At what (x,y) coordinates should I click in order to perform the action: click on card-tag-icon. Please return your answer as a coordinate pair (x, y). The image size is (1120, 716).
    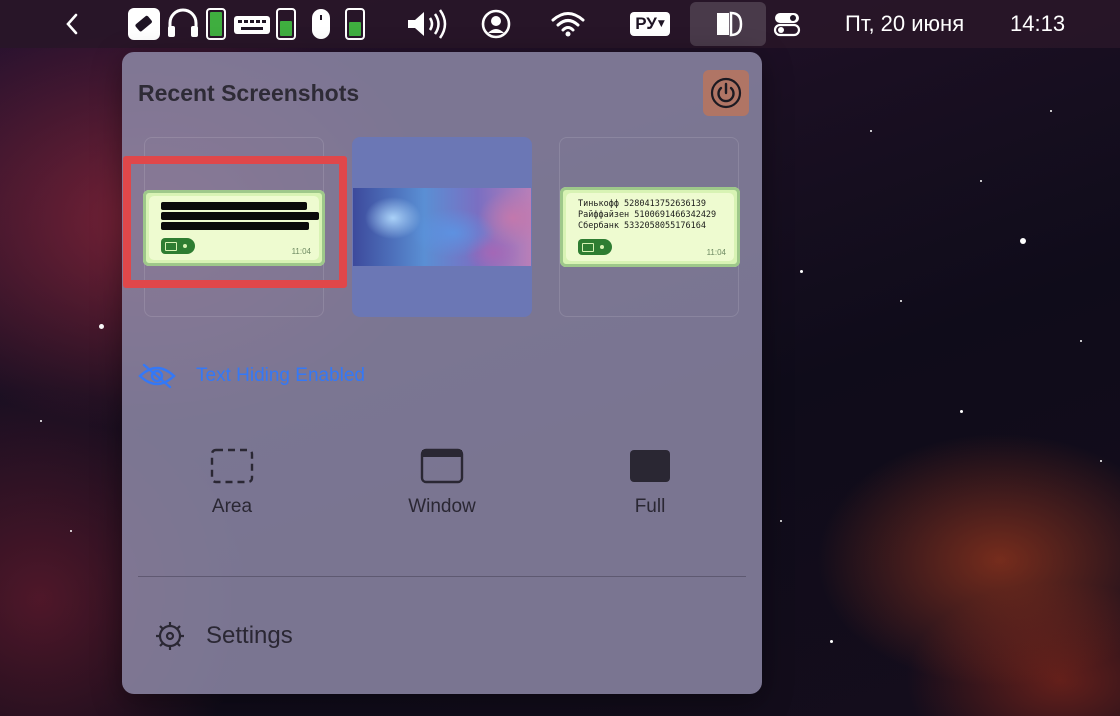
    Looking at the image, I should click on (595, 247).